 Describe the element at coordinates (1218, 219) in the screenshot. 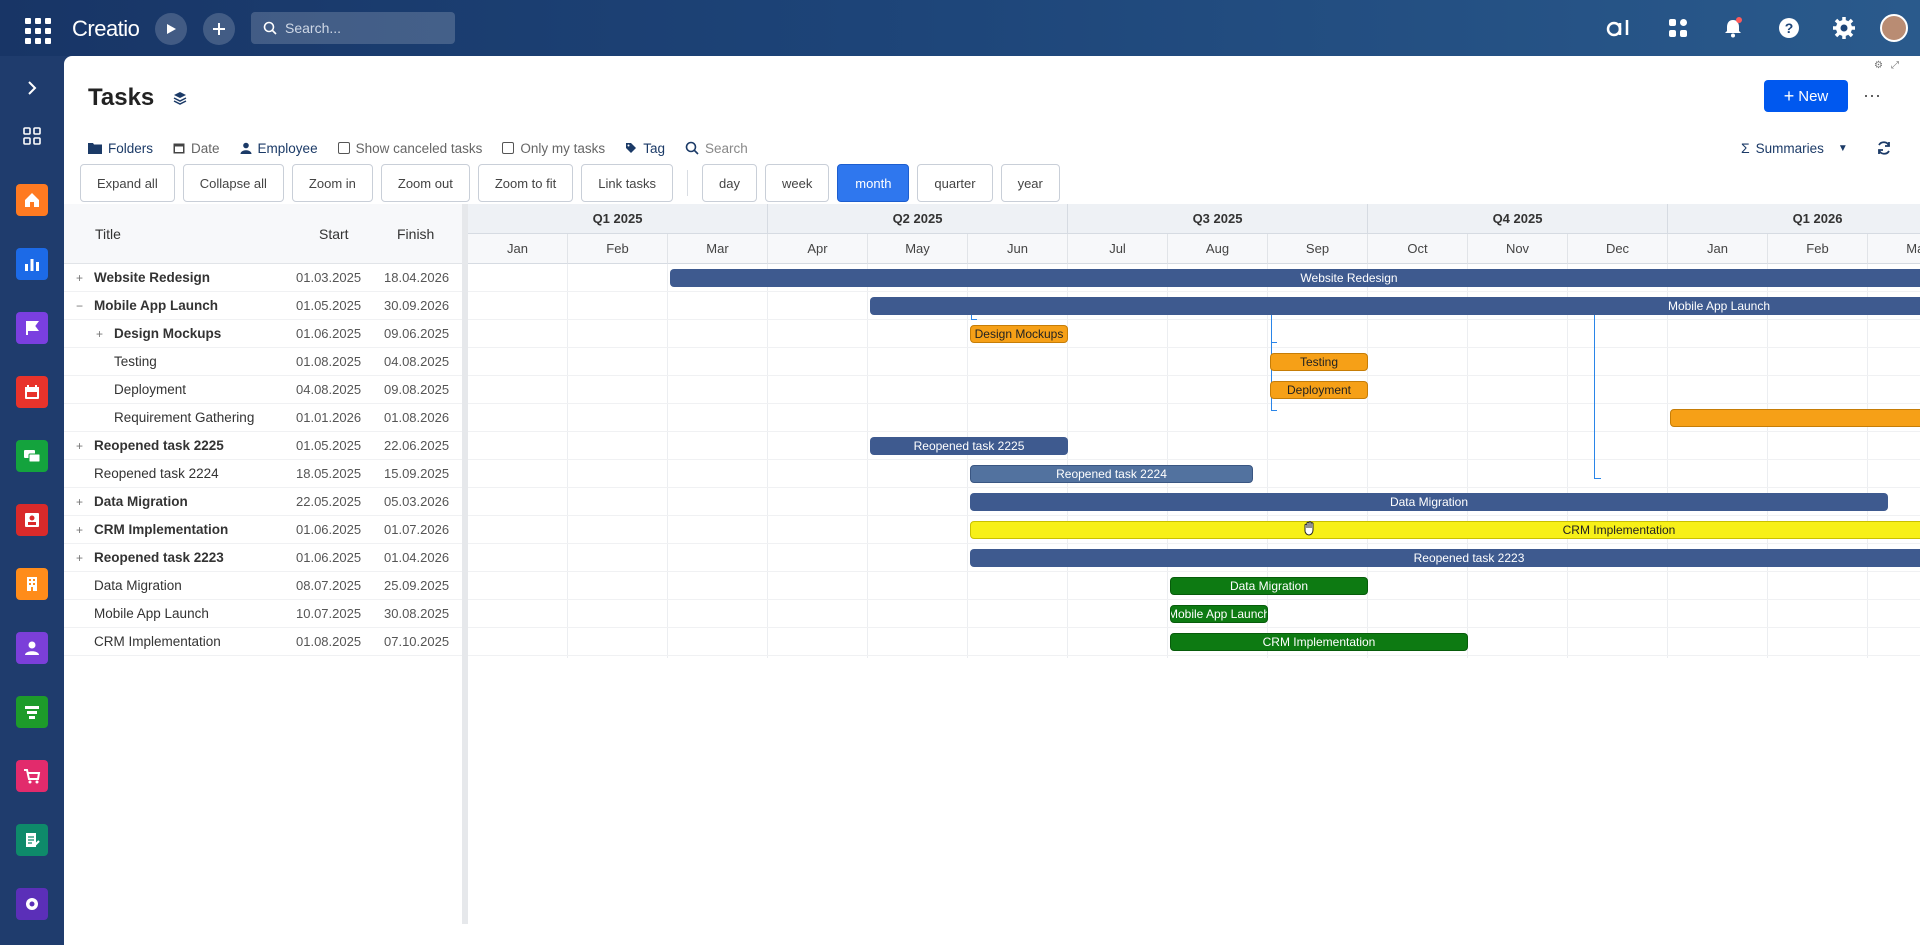

I see `timeline-quarter-header: Q3 2025` at that location.